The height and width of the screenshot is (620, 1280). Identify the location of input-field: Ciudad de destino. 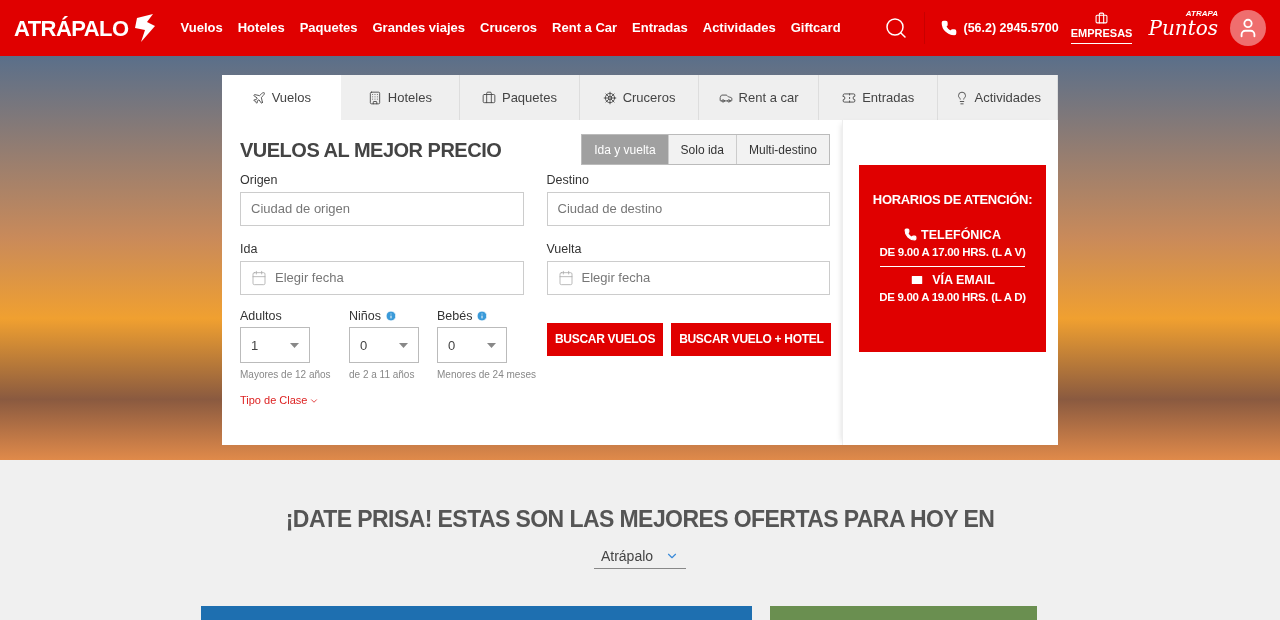
(688, 208).